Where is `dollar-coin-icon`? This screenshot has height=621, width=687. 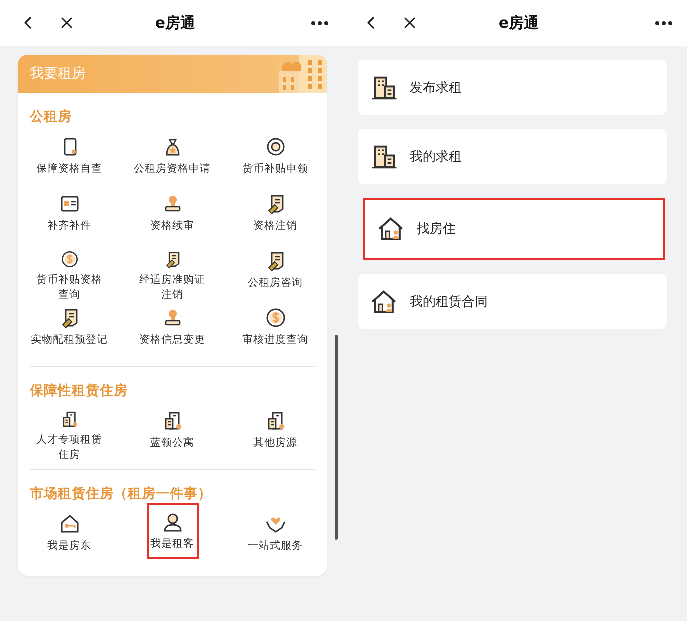 dollar-coin-icon is located at coordinates (275, 318).